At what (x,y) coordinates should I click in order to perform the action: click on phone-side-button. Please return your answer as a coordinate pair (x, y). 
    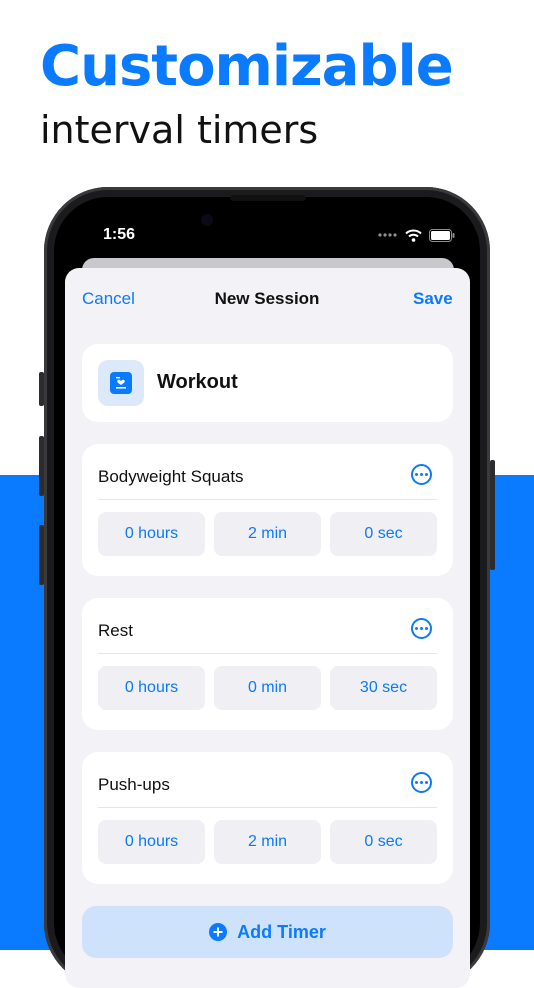
    Looking at the image, I should click on (41, 389).